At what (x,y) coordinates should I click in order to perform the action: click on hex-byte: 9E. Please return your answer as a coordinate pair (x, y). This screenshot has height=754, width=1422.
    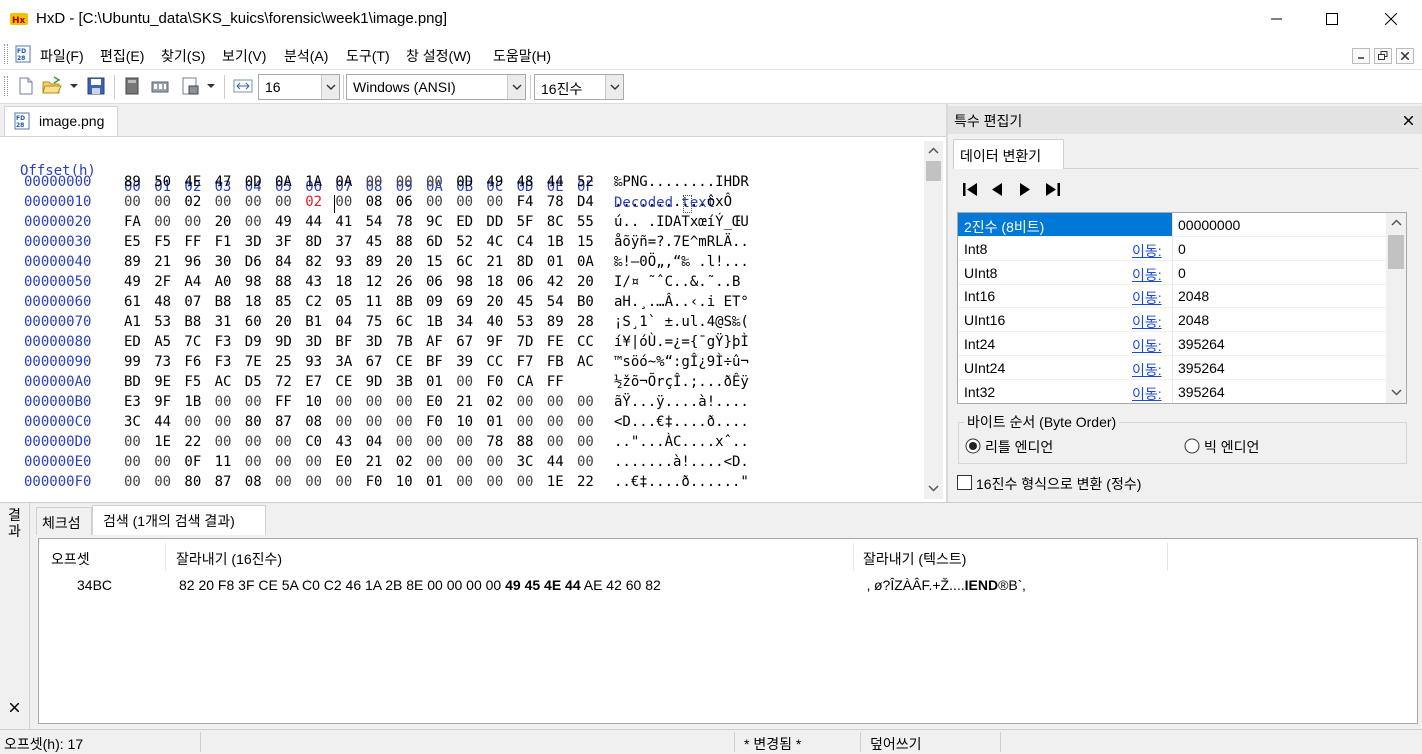
    Looking at the image, I should click on (162, 382).